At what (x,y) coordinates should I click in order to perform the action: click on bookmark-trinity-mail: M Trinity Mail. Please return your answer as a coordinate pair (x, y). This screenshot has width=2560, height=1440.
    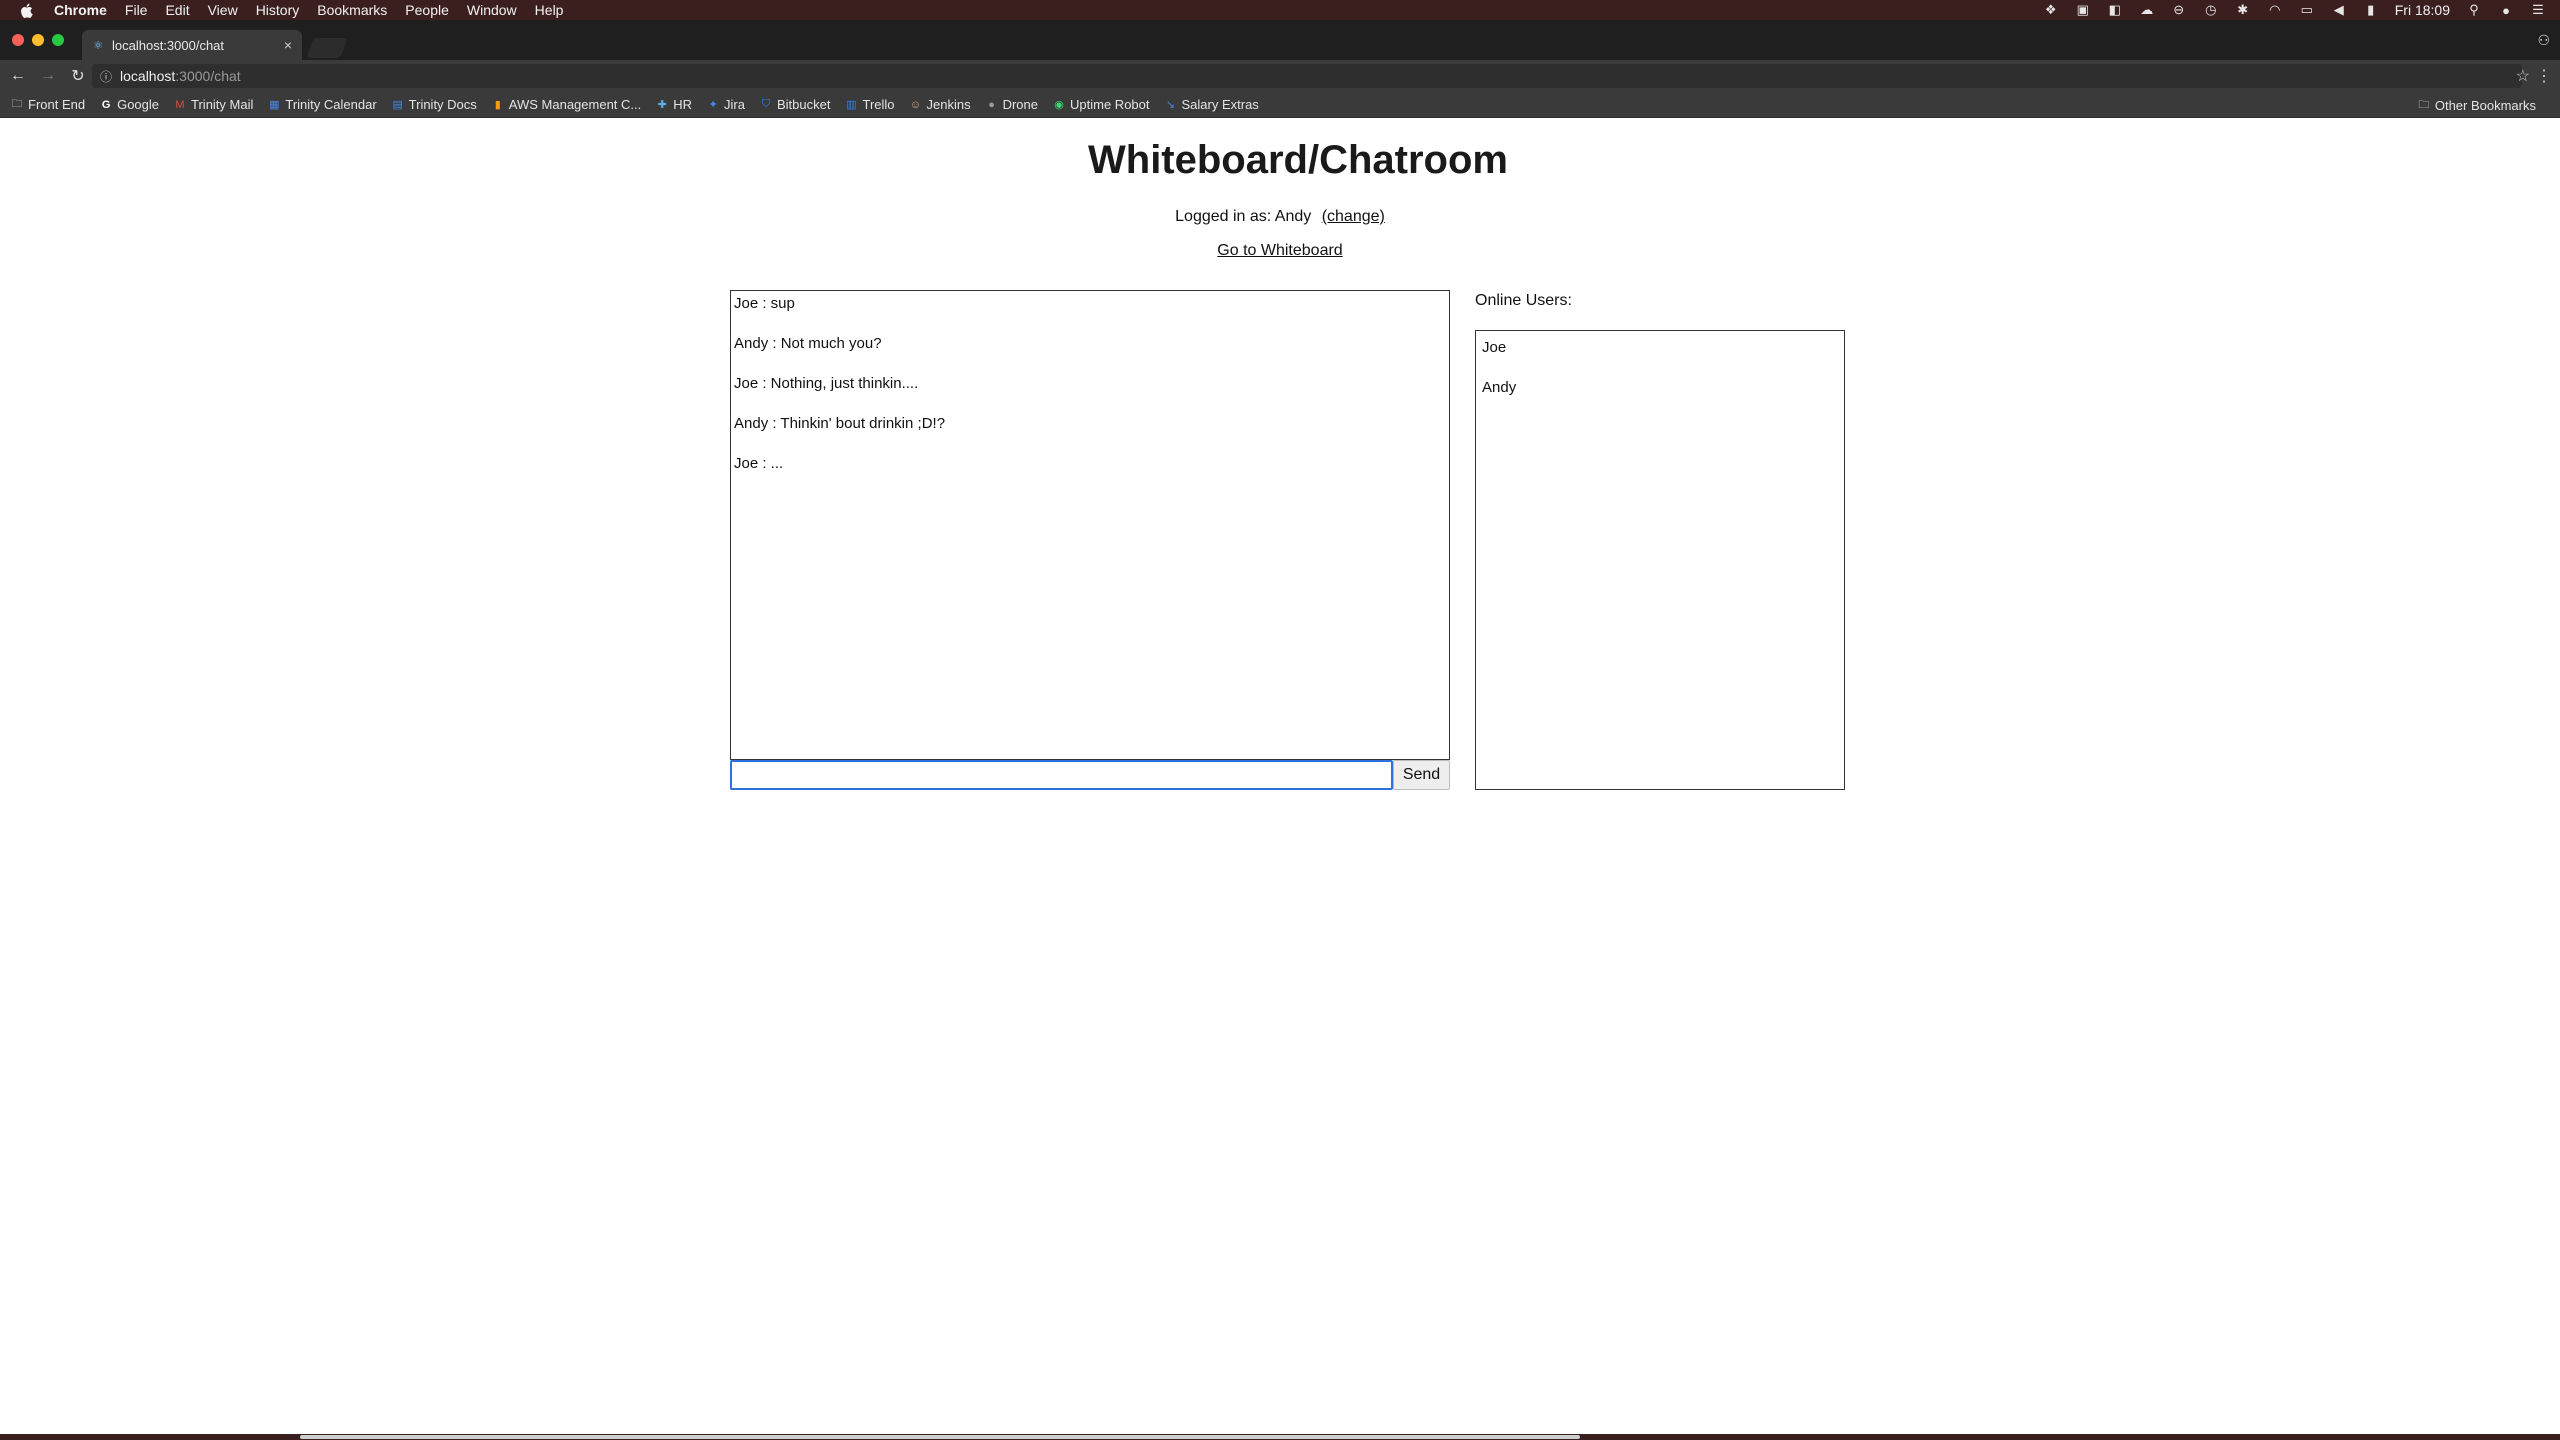
    Looking at the image, I should click on (213, 104).